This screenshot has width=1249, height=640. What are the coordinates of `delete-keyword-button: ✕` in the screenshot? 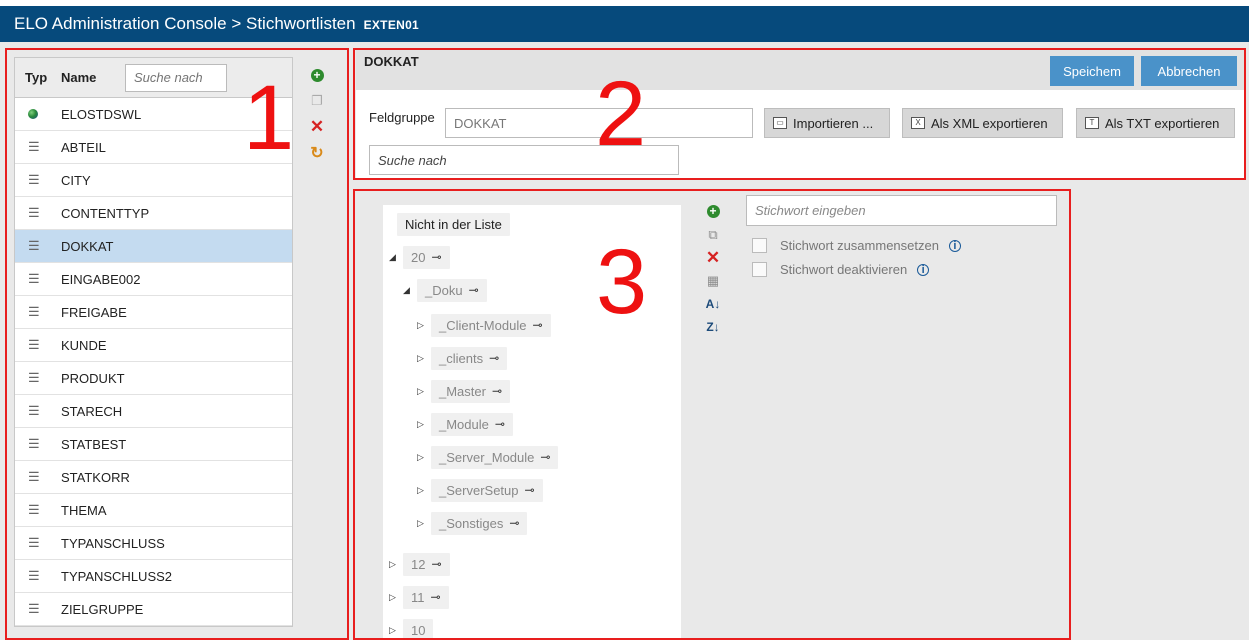 It's located at (713, 257).